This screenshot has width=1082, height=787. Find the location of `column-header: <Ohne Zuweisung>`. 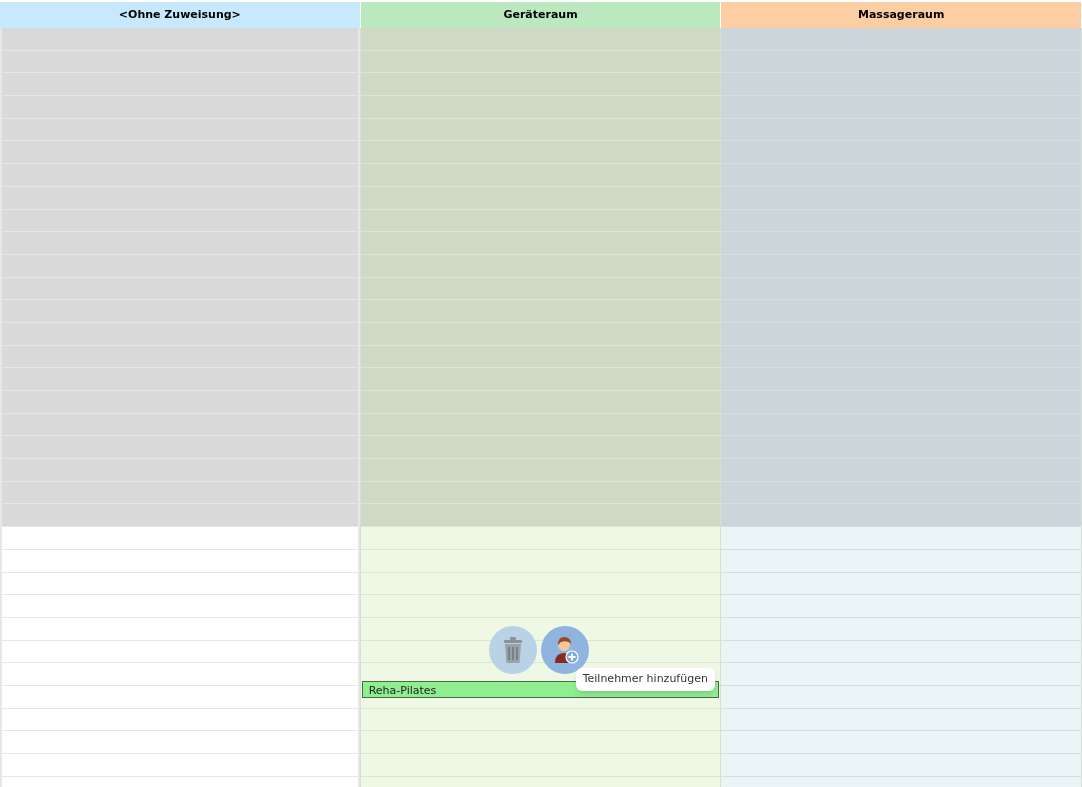

column-header: <Ohne Zuweisung> is located at coordinates (180, 15).